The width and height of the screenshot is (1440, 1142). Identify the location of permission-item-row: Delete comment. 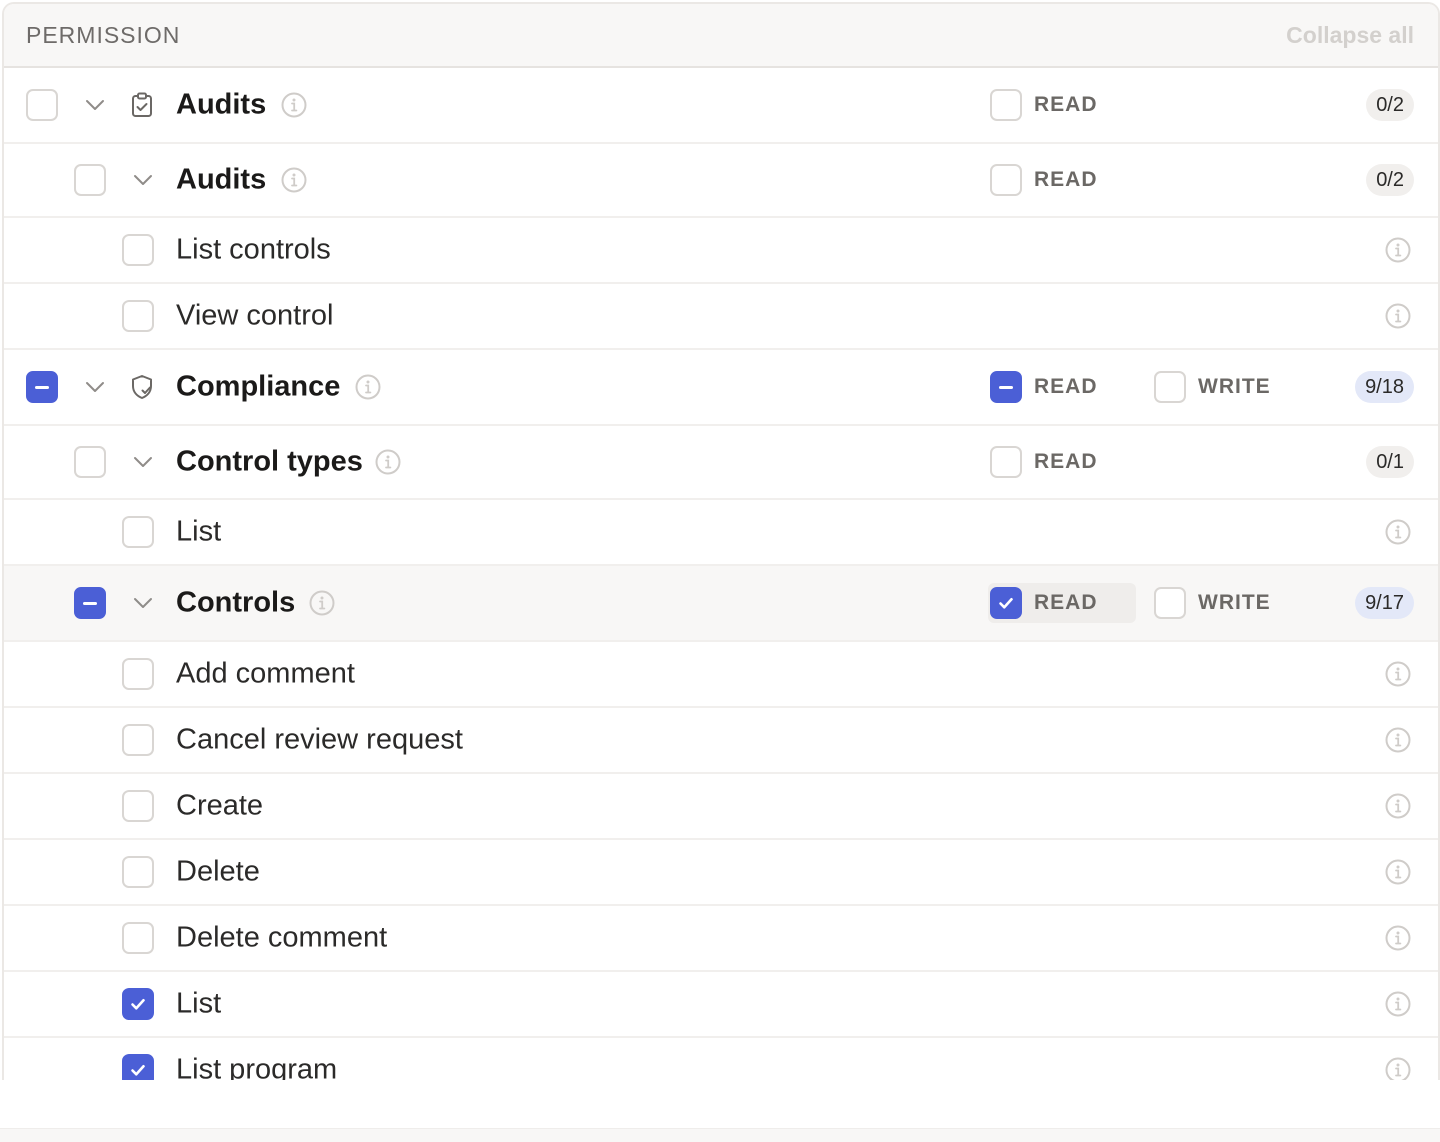
(721, 939).